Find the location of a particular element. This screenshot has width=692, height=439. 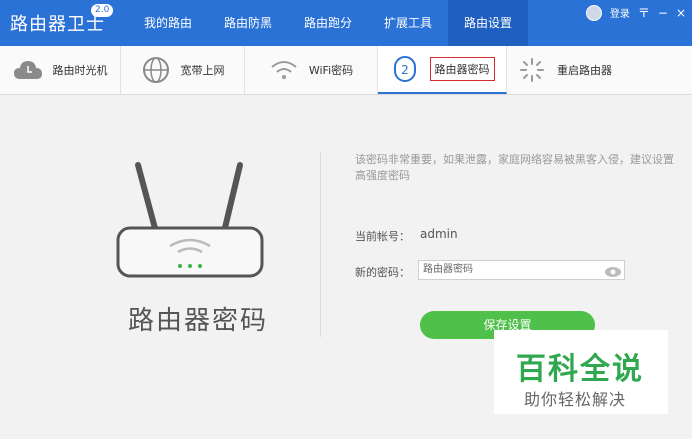

version-badge: 2.0 is located at coordinates (102, 10).